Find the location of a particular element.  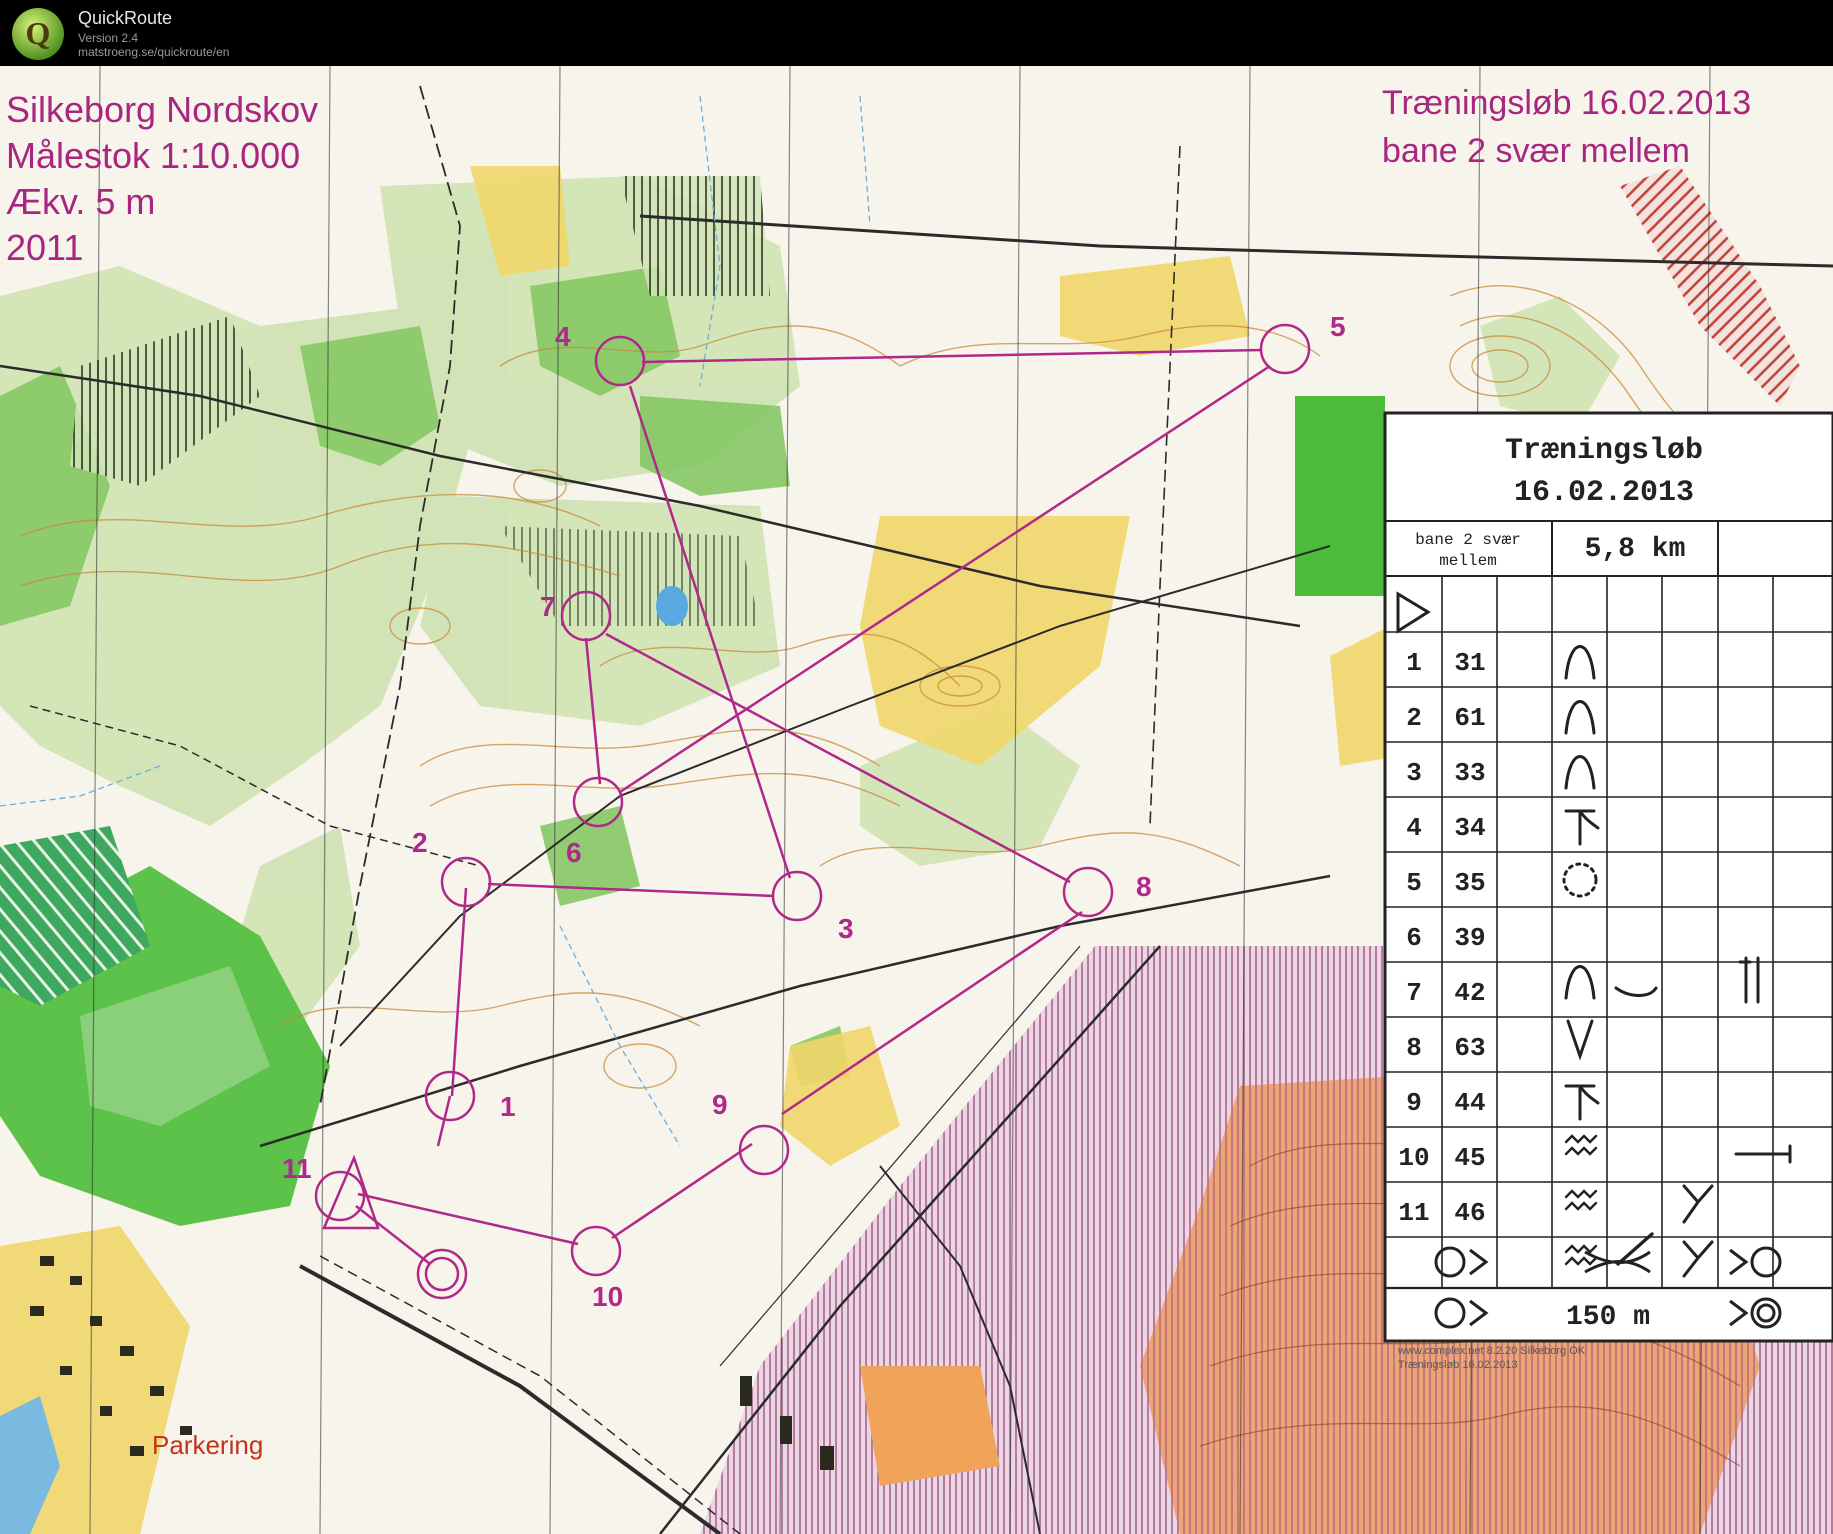

card-date: 16.02.2013 is located at coordinates (1604, 493).